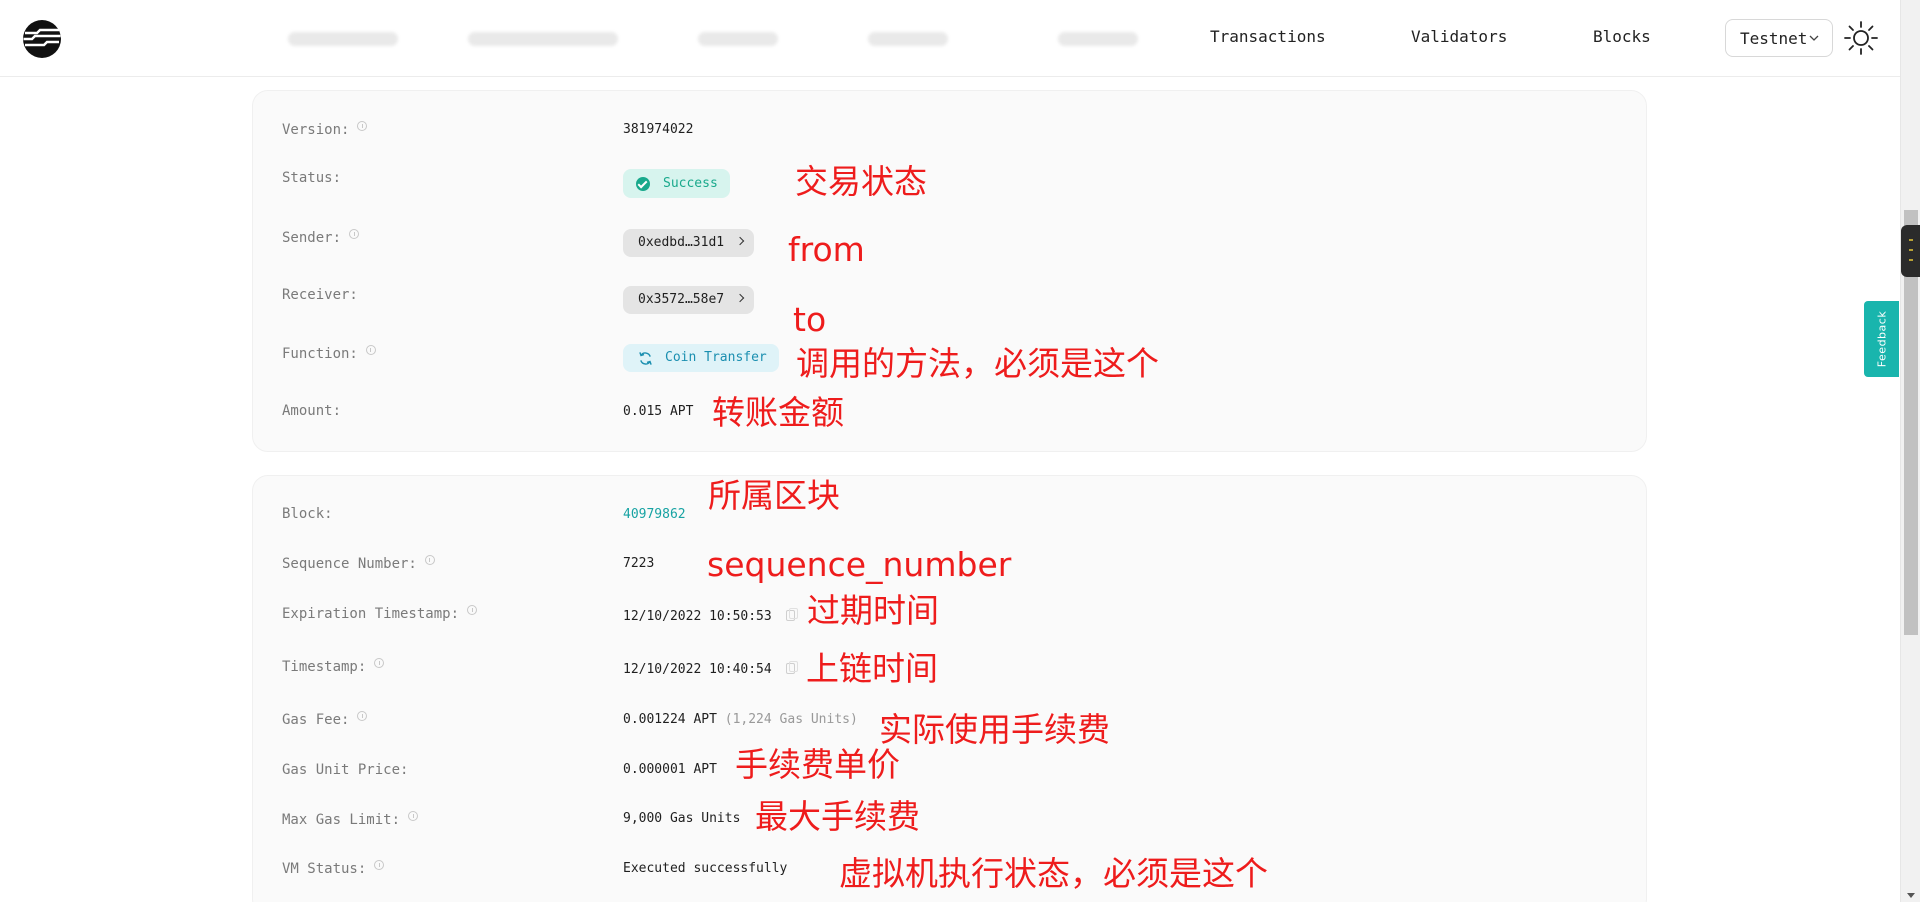 This screenshot has height=902, width=1920. Describe the element at coordinates (826, 249) in the screenshot. I see `annotation-sender: from` at that location.